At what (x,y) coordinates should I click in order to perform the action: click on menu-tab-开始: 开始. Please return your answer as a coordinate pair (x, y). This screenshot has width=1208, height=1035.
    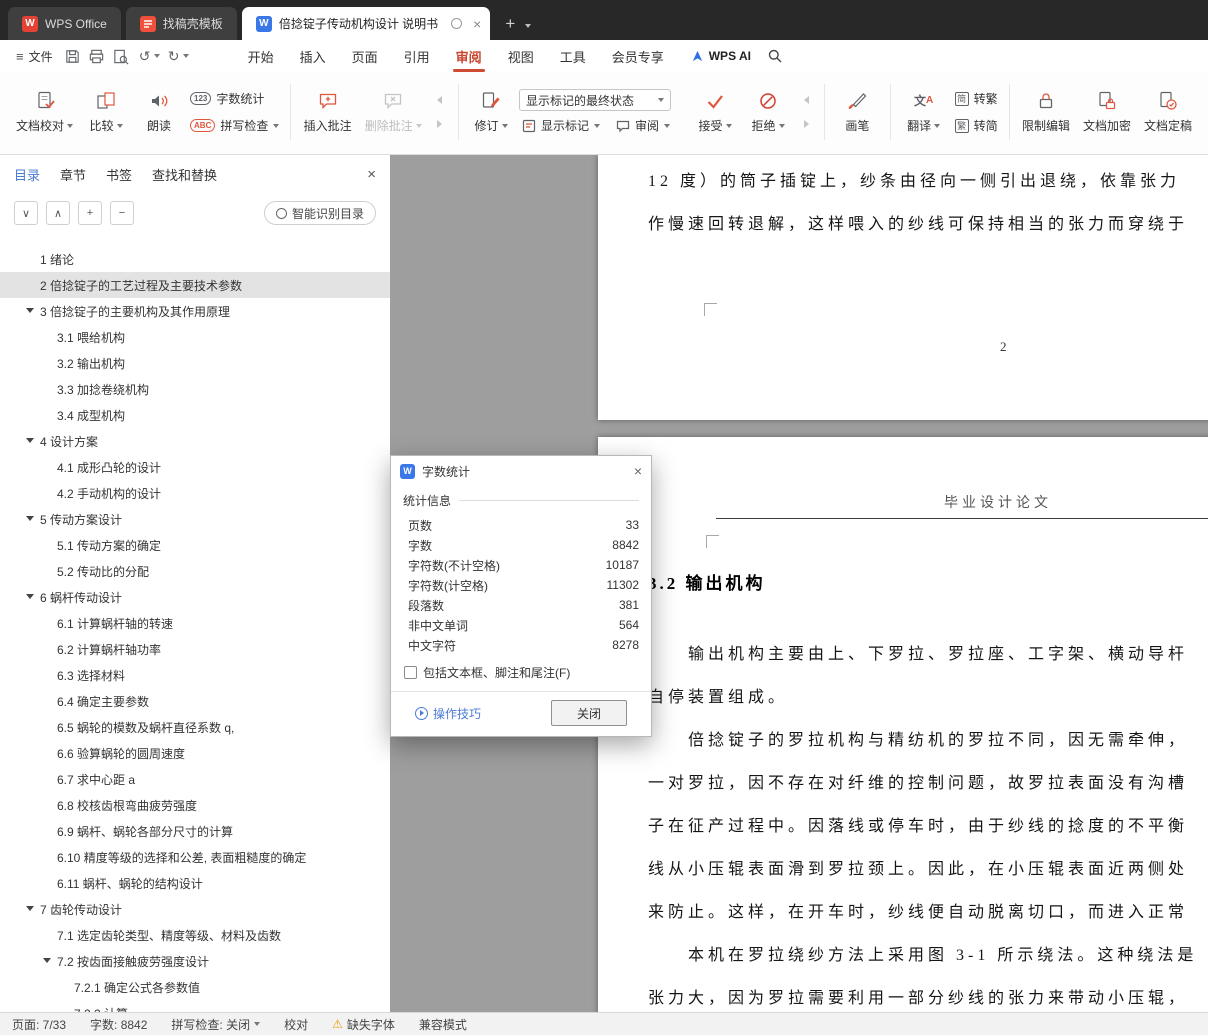
    Looking at the image, I should click on (261, 56).